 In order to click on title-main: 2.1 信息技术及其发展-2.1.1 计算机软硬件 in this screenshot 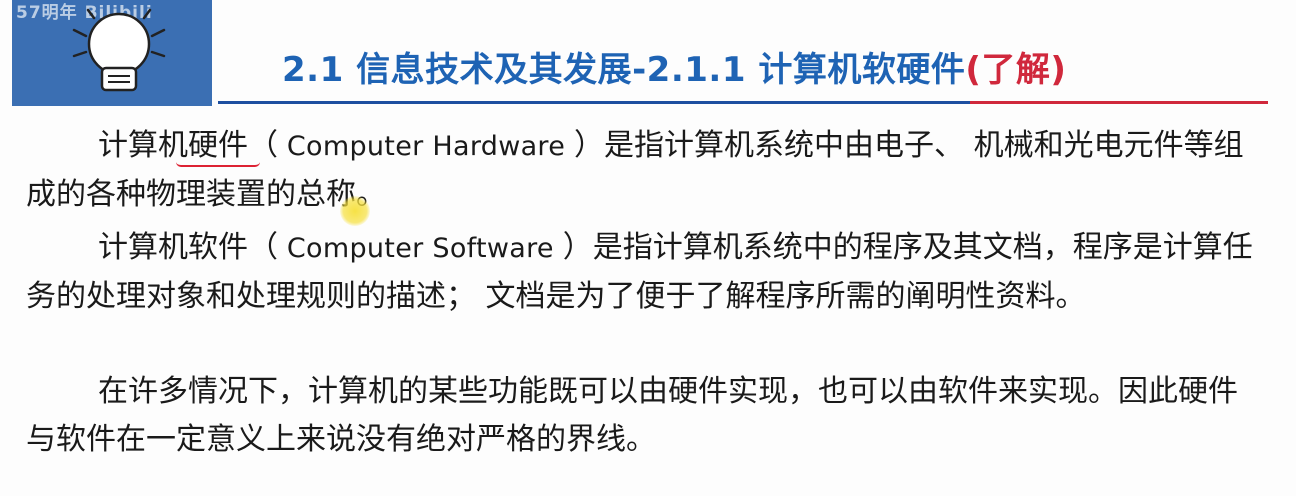, I will do `click(624, 70)`.